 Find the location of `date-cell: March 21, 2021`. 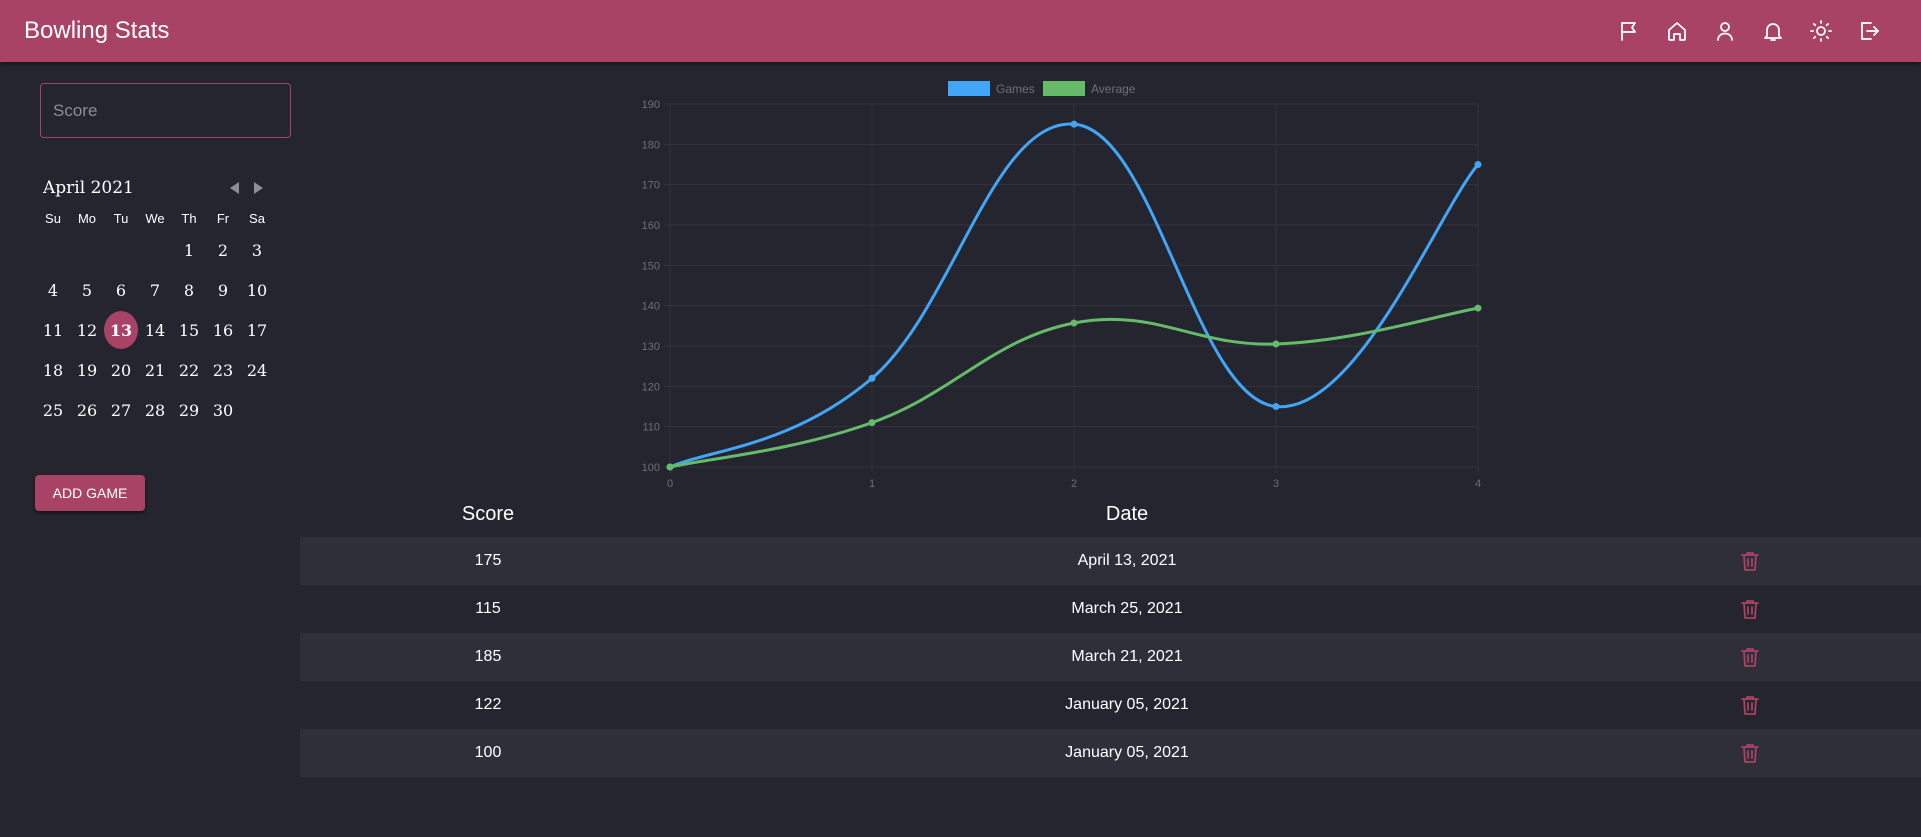

date-cell: March 21, 2021 is located at coordinates (1127, 656).